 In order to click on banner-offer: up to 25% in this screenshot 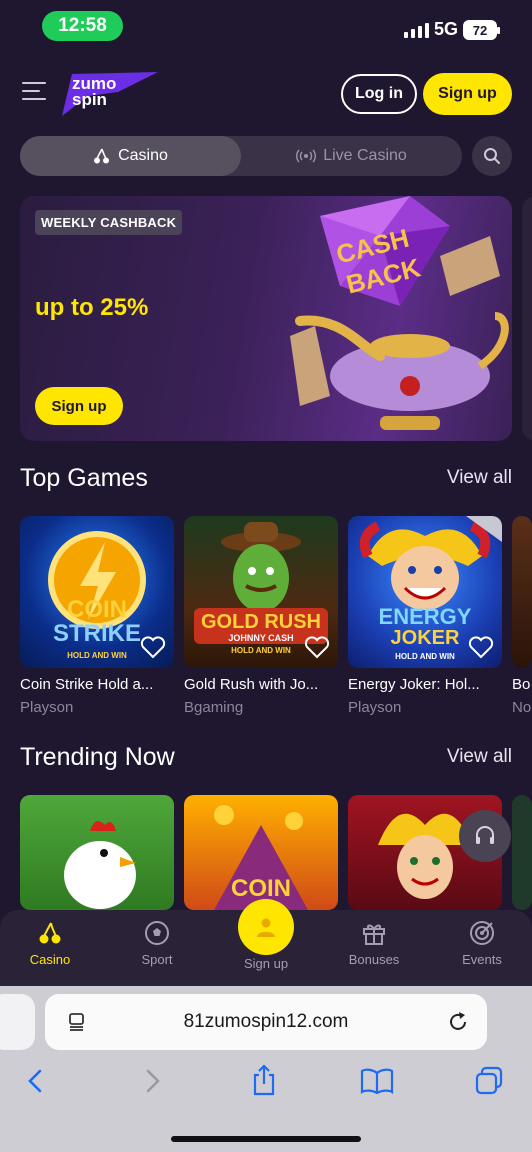, I will do `click(92, 307)`.